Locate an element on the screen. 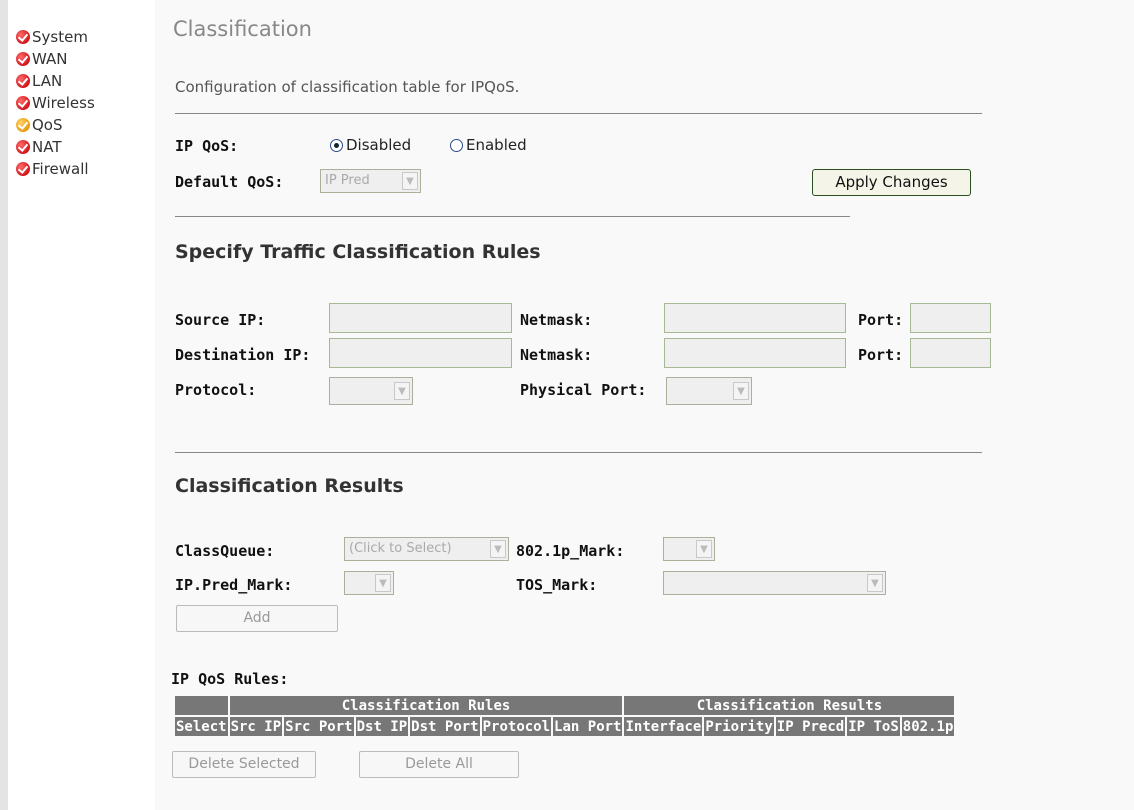 The width and height of the screenshot is (1134, 810). mark-8021p-label: 802.1p_Mark: is located at coordinates (570, 551).